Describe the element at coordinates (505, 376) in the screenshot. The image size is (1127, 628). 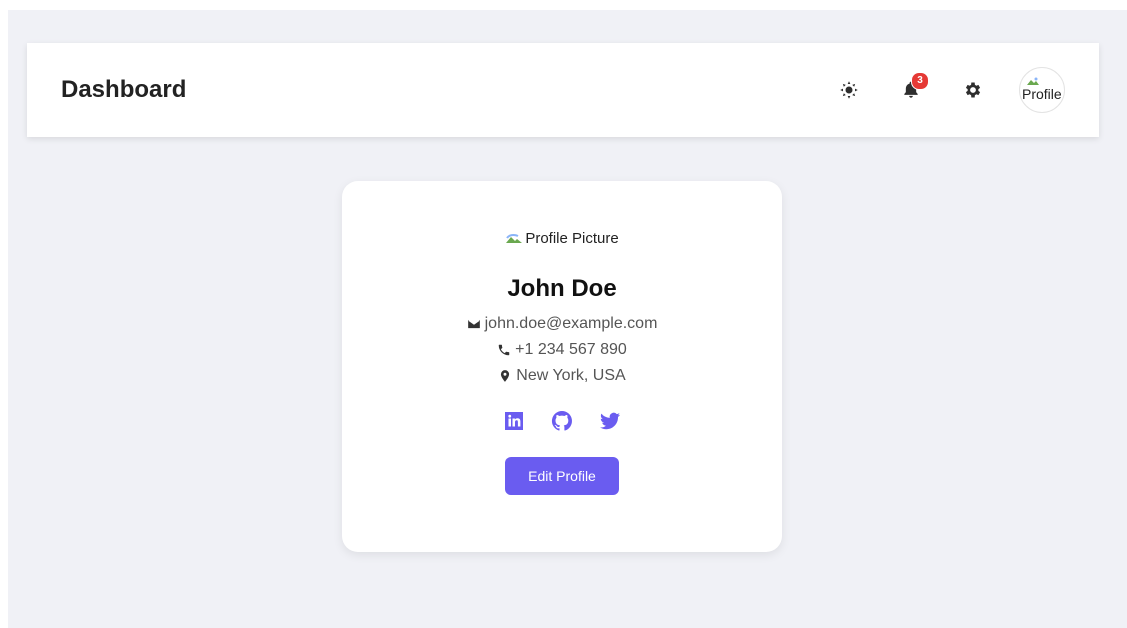
I see `map-pin-icon` at that location.